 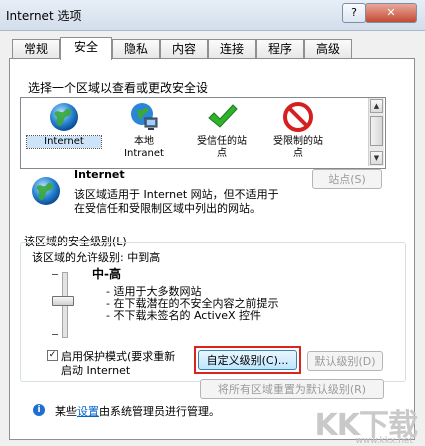 I want to click on protected-mode-label-line2: 启动 Internet, so click(x=96, y=370).